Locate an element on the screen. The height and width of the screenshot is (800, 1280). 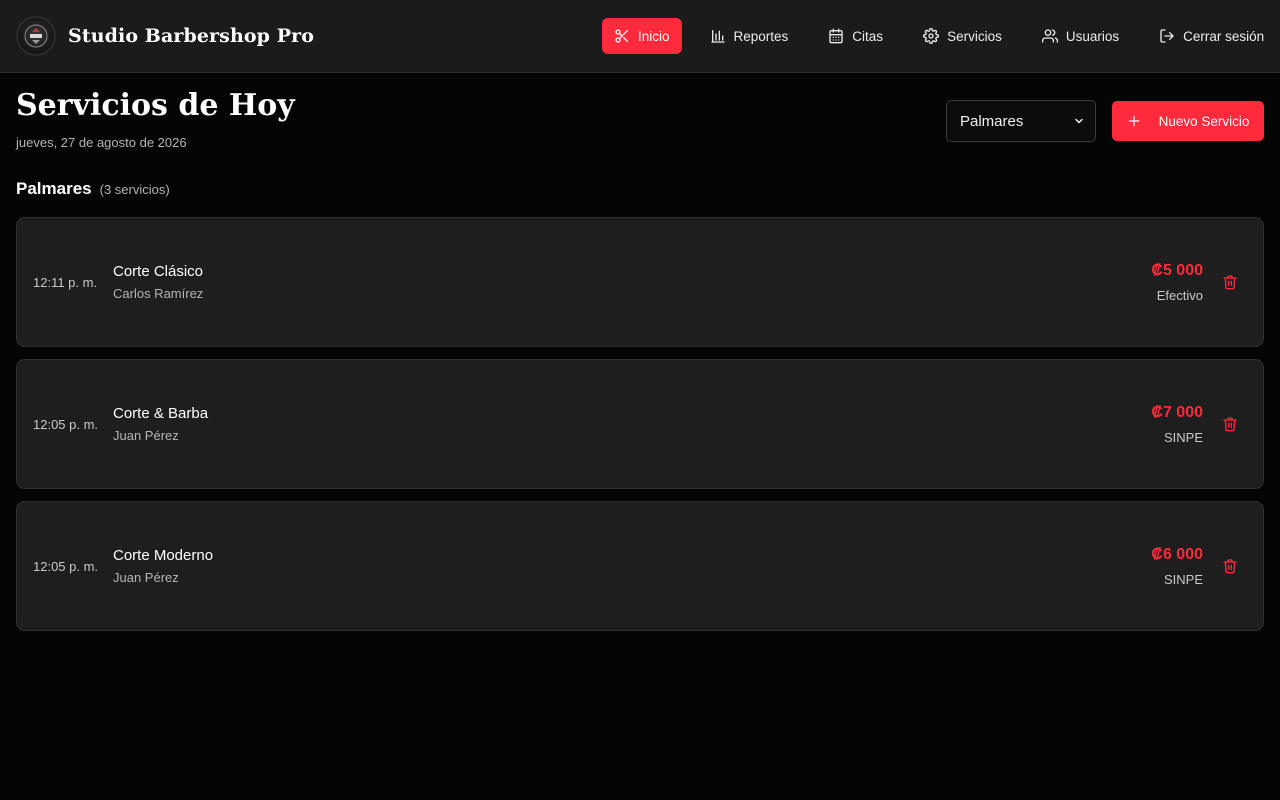
nav-item-usuarios: Usuarios is located at coordinates (1080, 36).